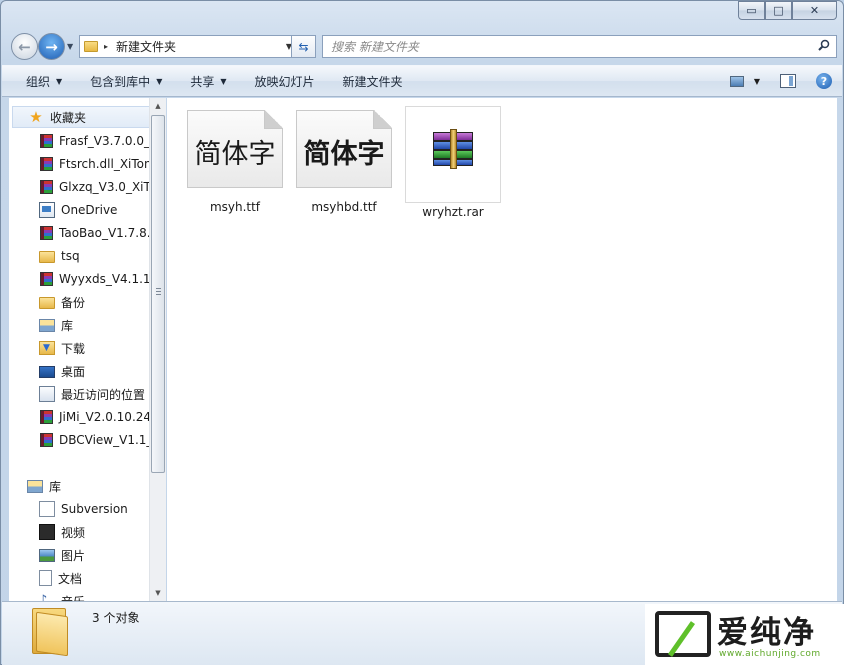 This screenshot has width=844, height=665. I want to click on watermark-logo-icon, so click(683, 634).